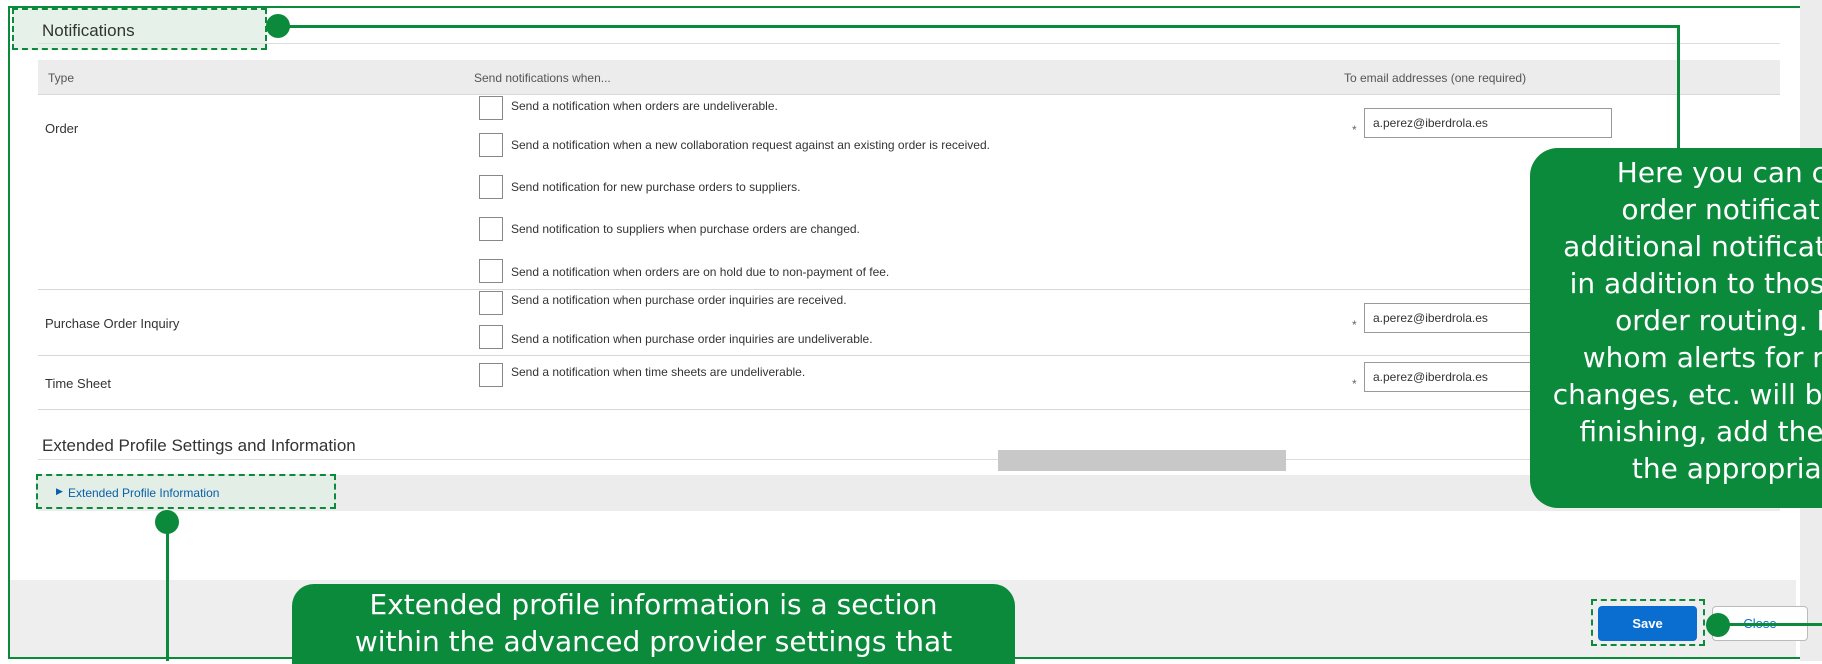 The image size is (1822, 664). I want to click on callout-line: order notifications and, so click(1721, 209).